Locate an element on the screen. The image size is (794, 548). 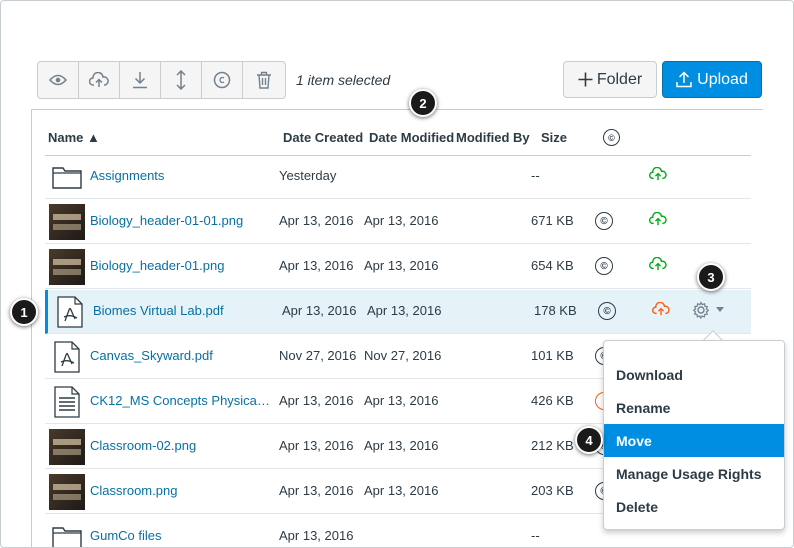
menu-item-rename: Rename is located at coordinates (694, 407).